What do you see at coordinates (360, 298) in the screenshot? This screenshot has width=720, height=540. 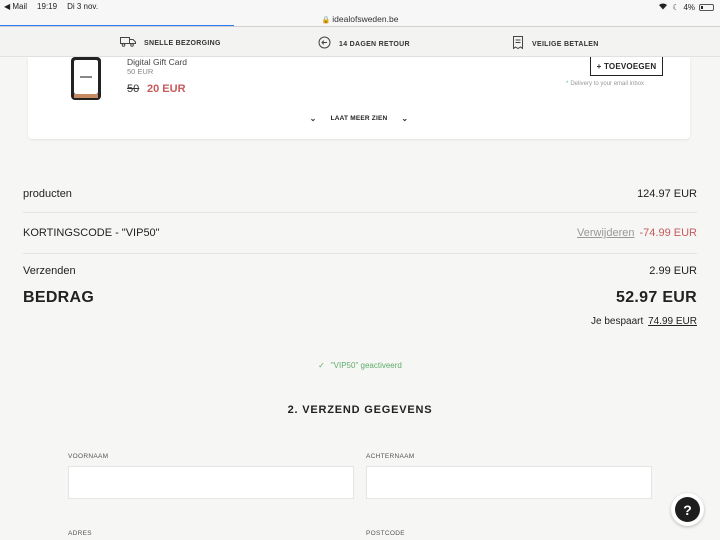 I see `total-row: BEDRAG 52.97 EUR` at bounding box center [360, 298].